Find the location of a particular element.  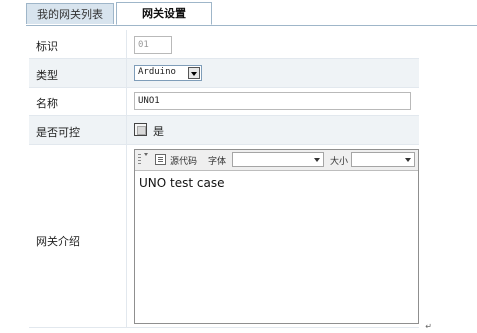

form-row-type: 类型 Arduino is located at coordinates (224, 73).